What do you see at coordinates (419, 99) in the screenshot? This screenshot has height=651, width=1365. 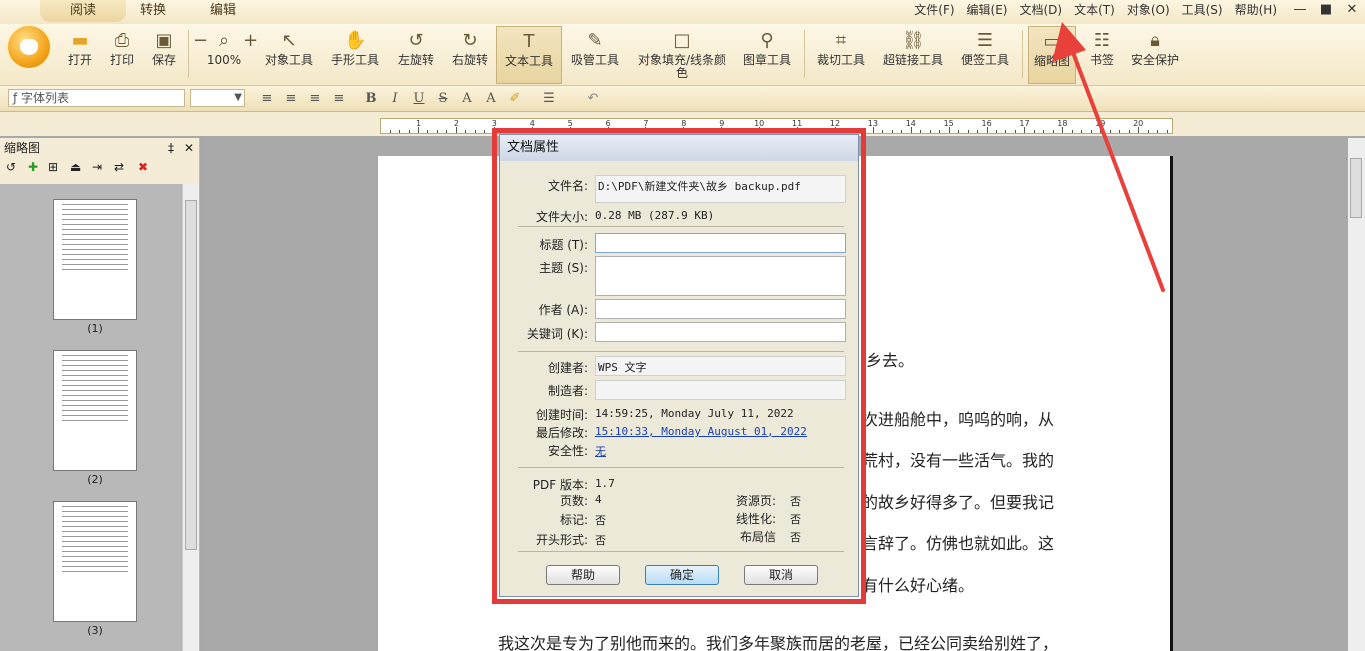 I see `underline-button: U` at bounding box center [419, 99].